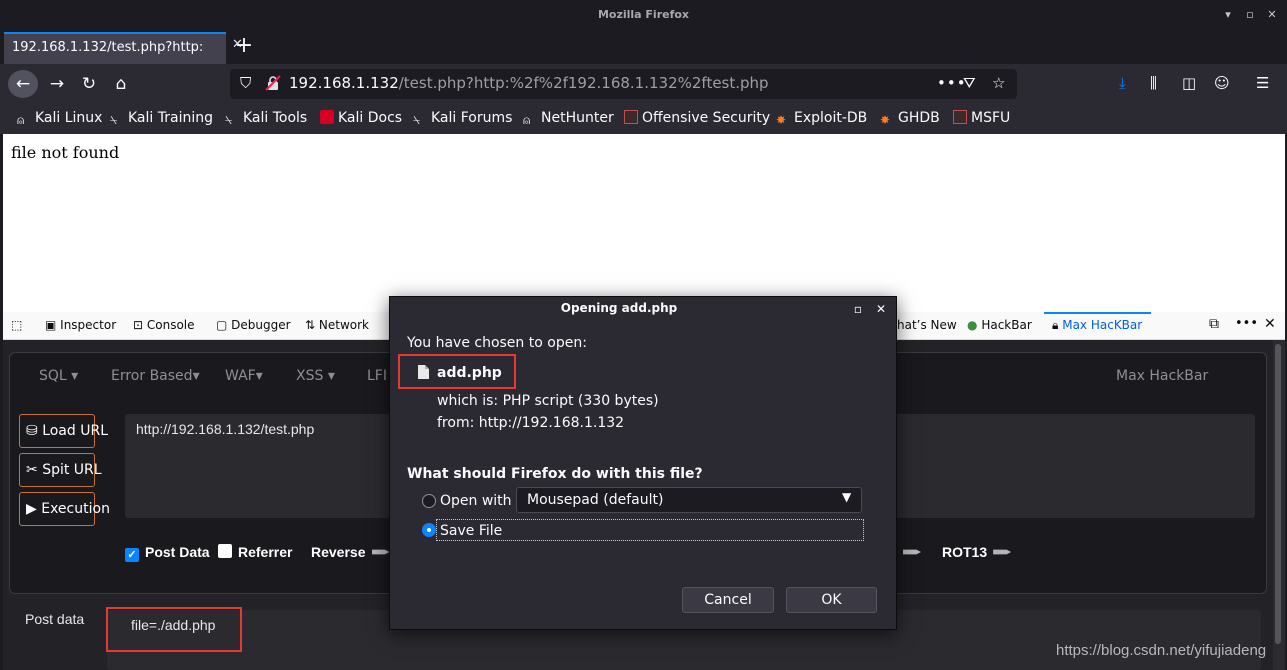  I want to click on hackbar-logo-icon: ●, so click(972, 325).